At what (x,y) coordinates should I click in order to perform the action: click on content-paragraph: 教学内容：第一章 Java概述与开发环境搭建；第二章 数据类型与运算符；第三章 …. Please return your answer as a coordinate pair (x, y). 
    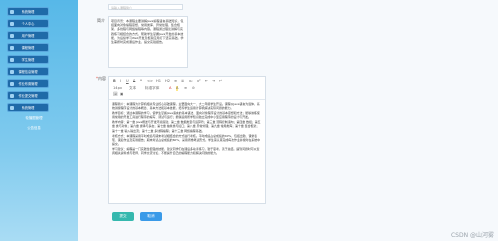
    Looking at the image, I should click on (186, 126).